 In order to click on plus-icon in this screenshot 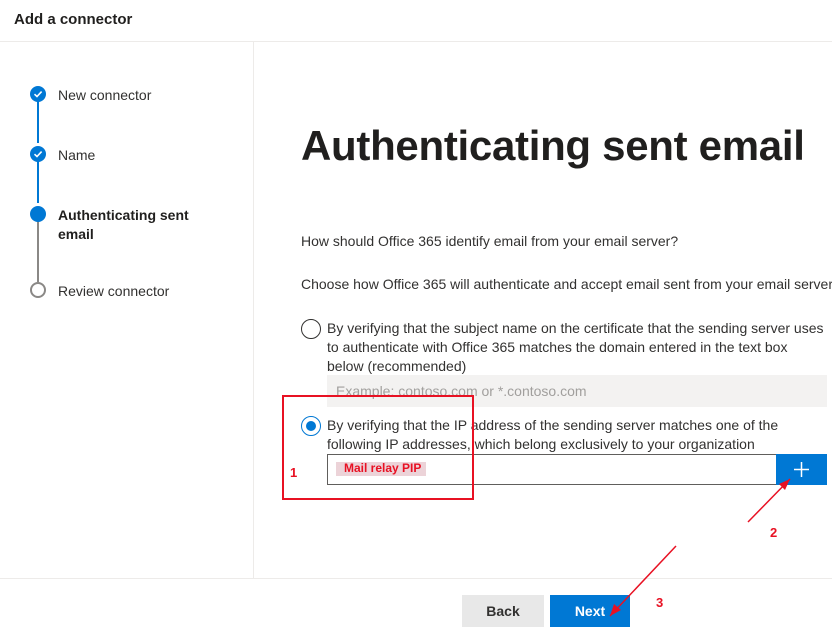, I will do `click(801, 469)`.